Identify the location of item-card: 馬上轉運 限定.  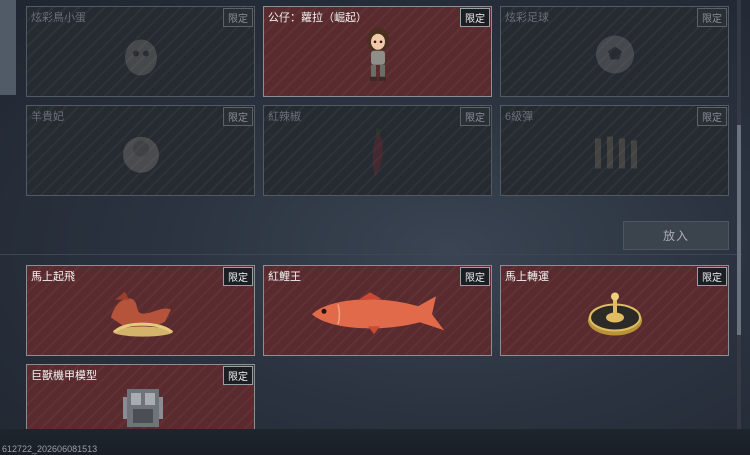
(614, 310).